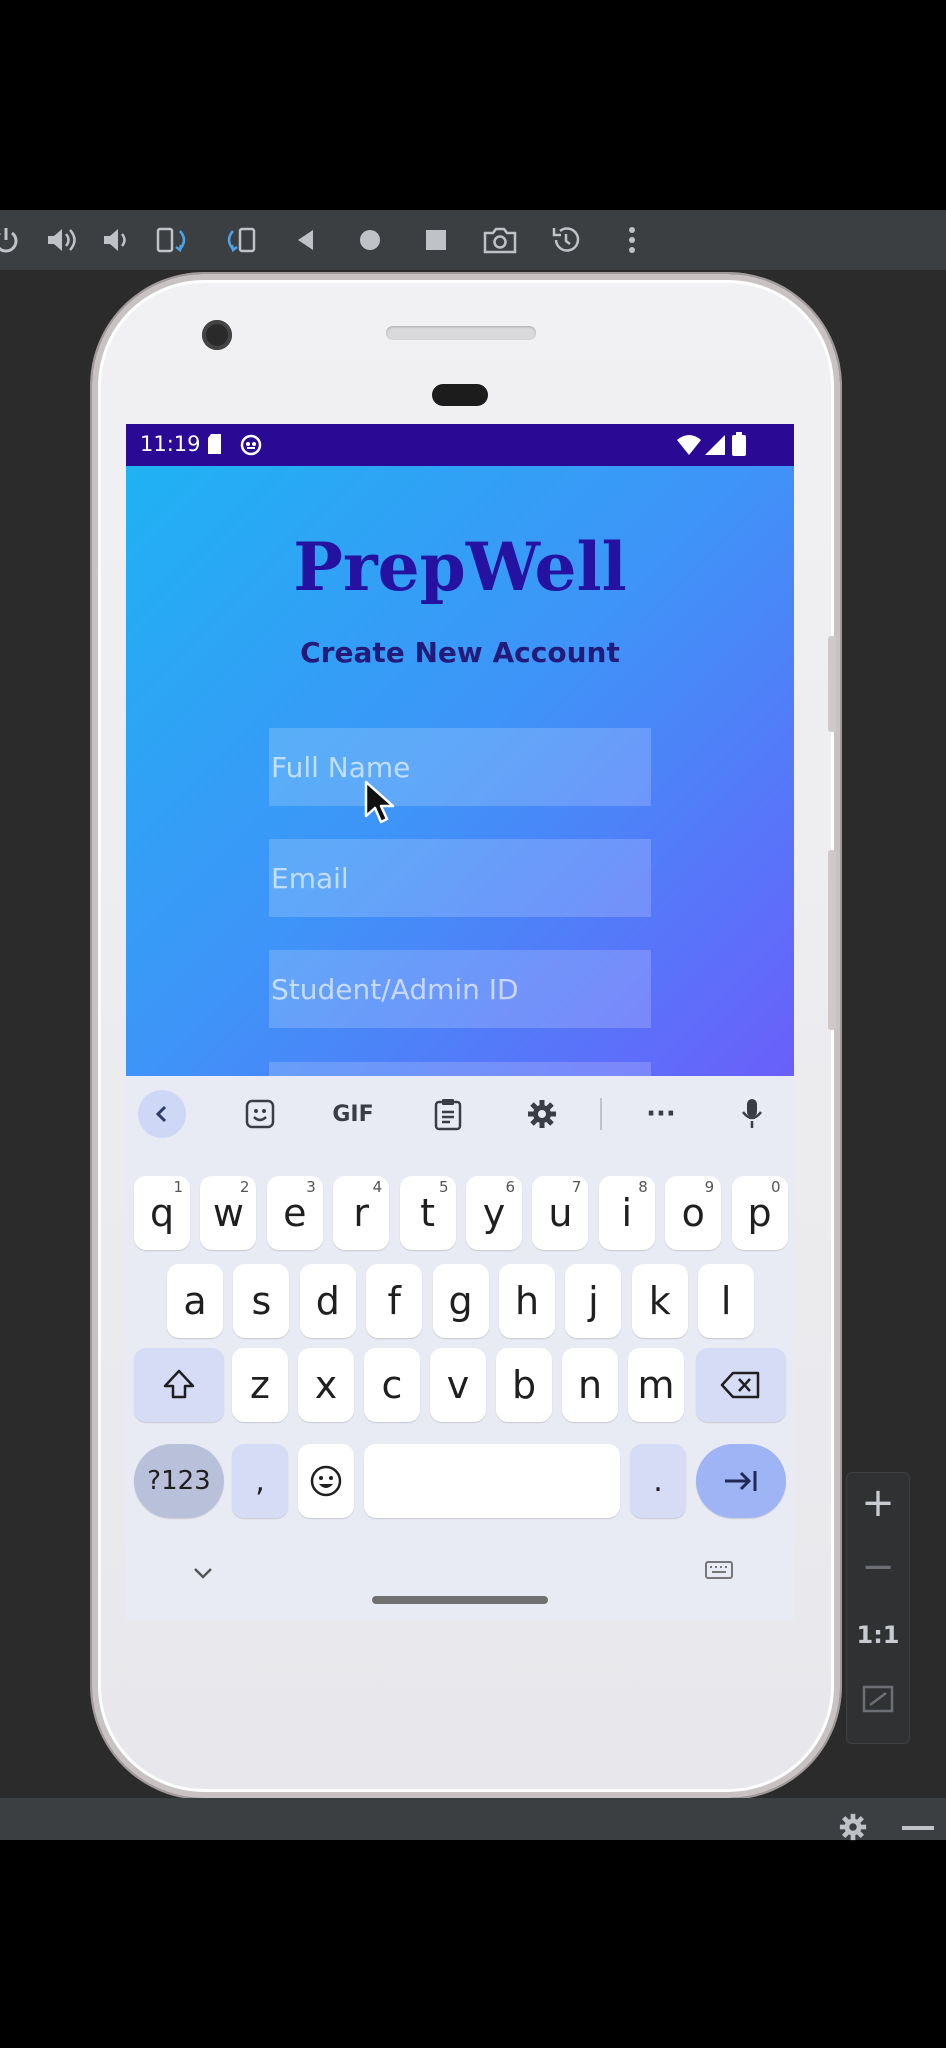  I want to click on snapshot-icon, so click(566, 240).